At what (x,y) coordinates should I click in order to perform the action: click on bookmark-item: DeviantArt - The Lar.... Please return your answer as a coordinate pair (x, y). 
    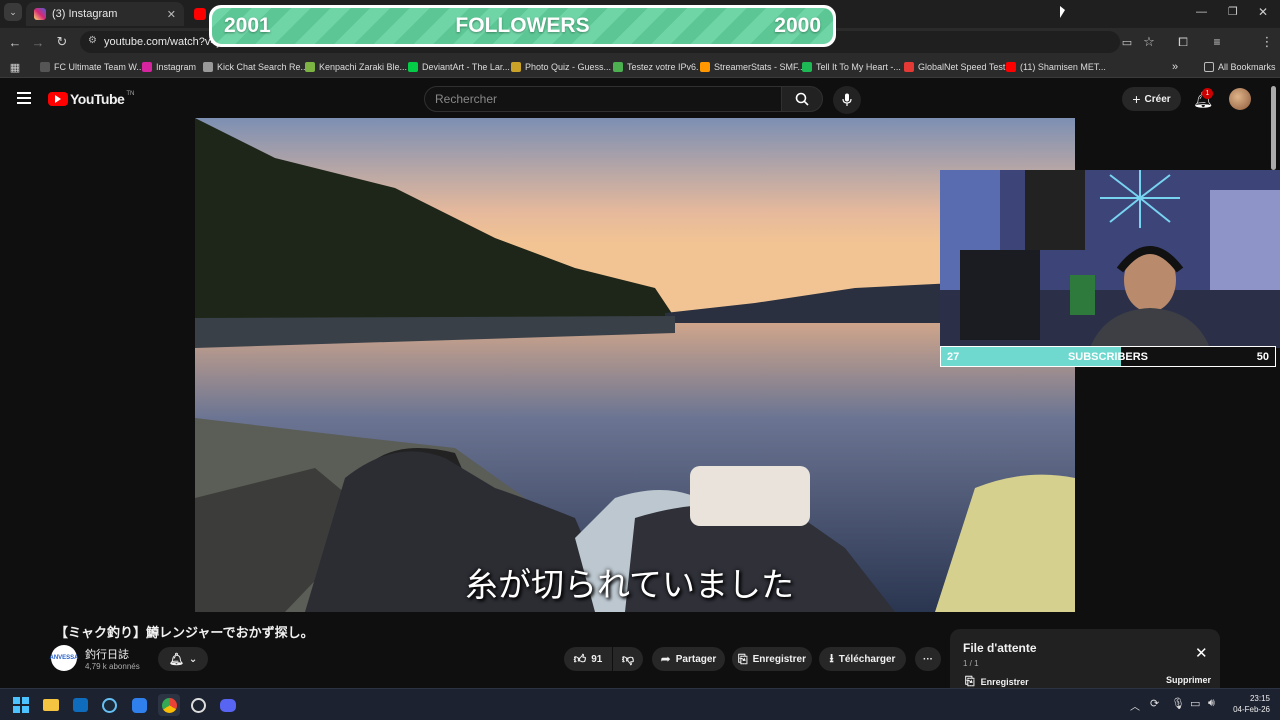
    Looking at the image, I should click on (459, 67).